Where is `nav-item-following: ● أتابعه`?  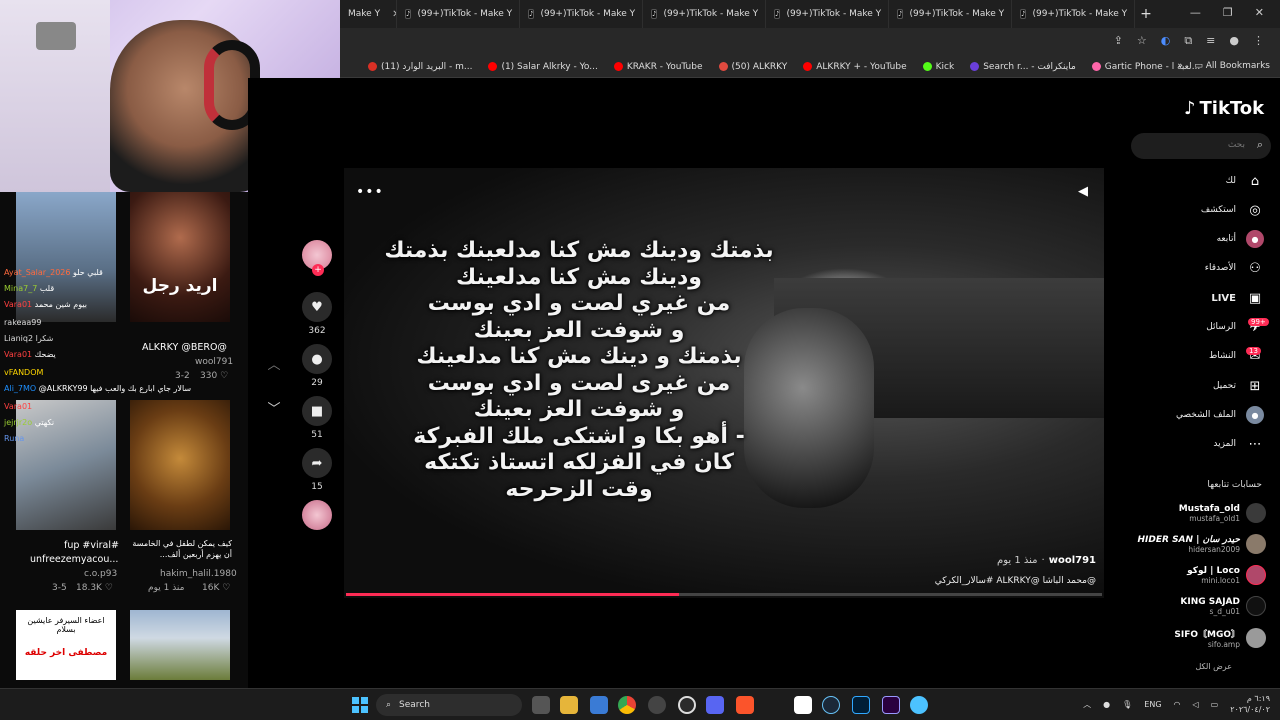
nav-item-following: ● أتابعه is located at coordinates (1240, 239).